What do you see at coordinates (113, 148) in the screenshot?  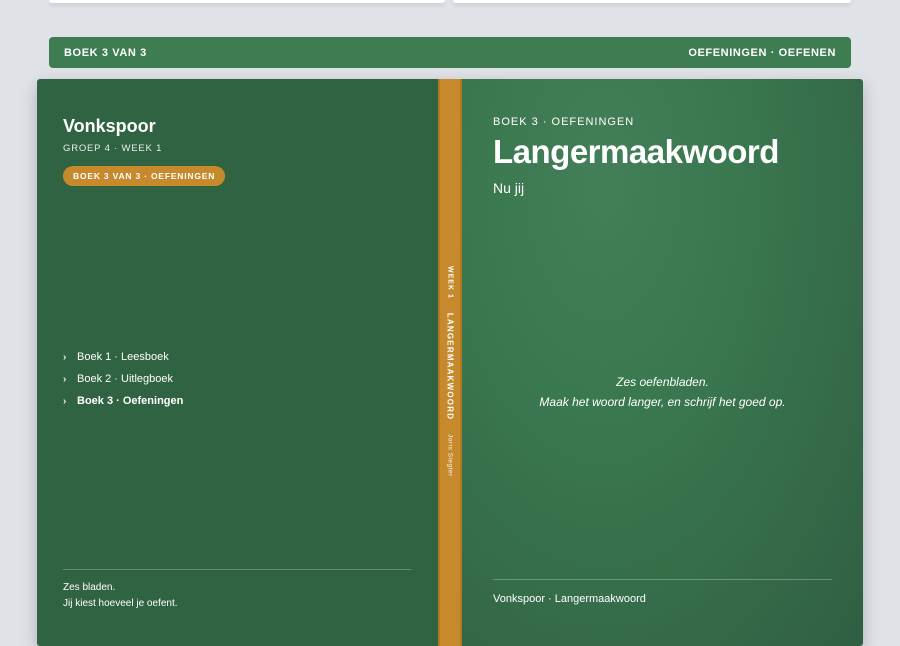 I see `series-subtitle: GROEP 4 · WEEK 1` at bounding box center [113, 148].